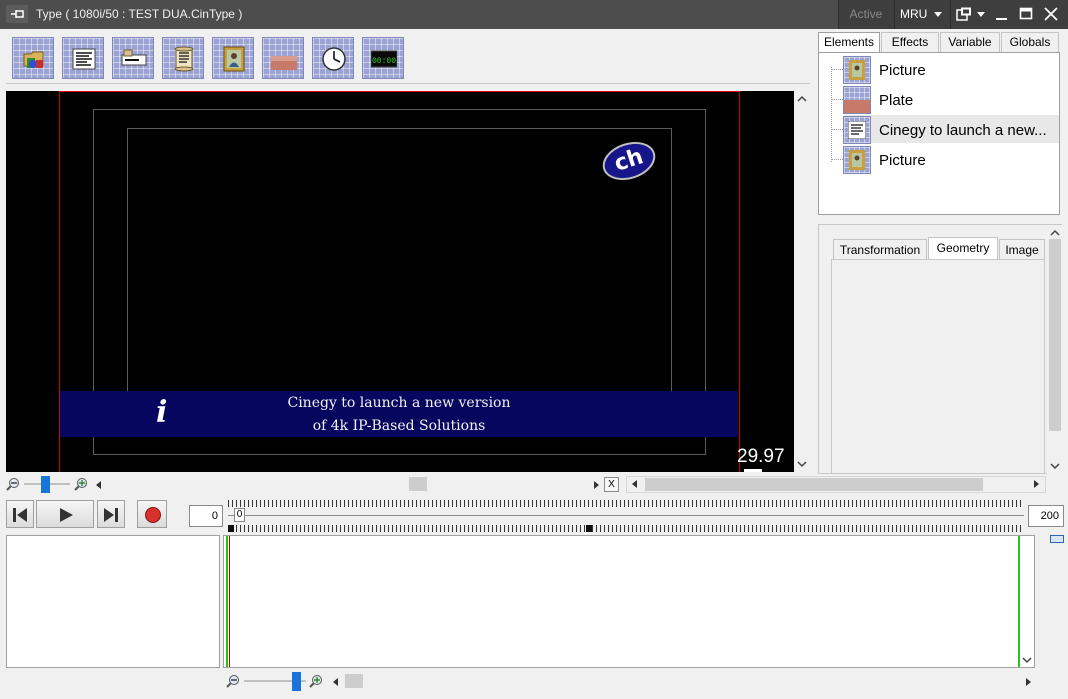  Describe the element at coordinates (1055, 335) in the screenshot. I see `vscroll-thumb` at that location.